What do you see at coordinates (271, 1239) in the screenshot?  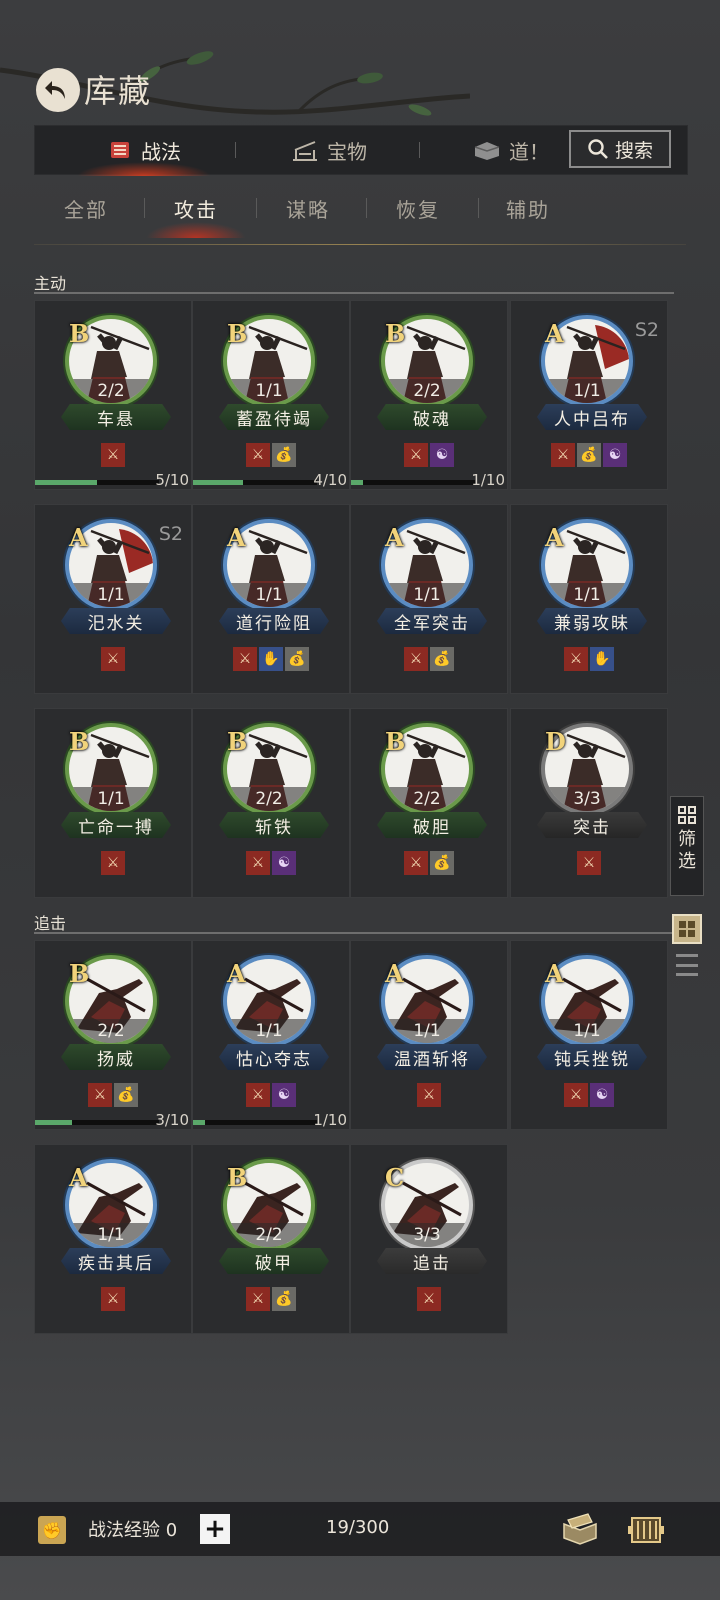 I see `tactic-card: 2/2 B 破甲 ⚔ 💰` at bounding box center [271, 1239].